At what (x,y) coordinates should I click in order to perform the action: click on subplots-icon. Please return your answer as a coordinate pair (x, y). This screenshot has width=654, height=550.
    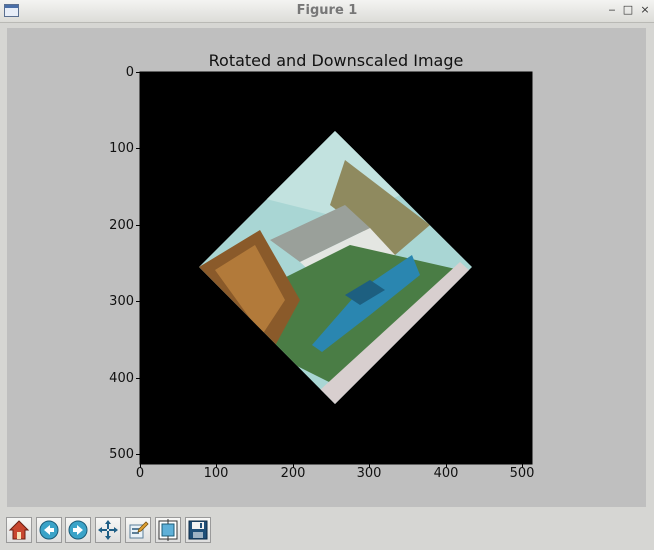
    Looking at the image, I should click on (168, 530).